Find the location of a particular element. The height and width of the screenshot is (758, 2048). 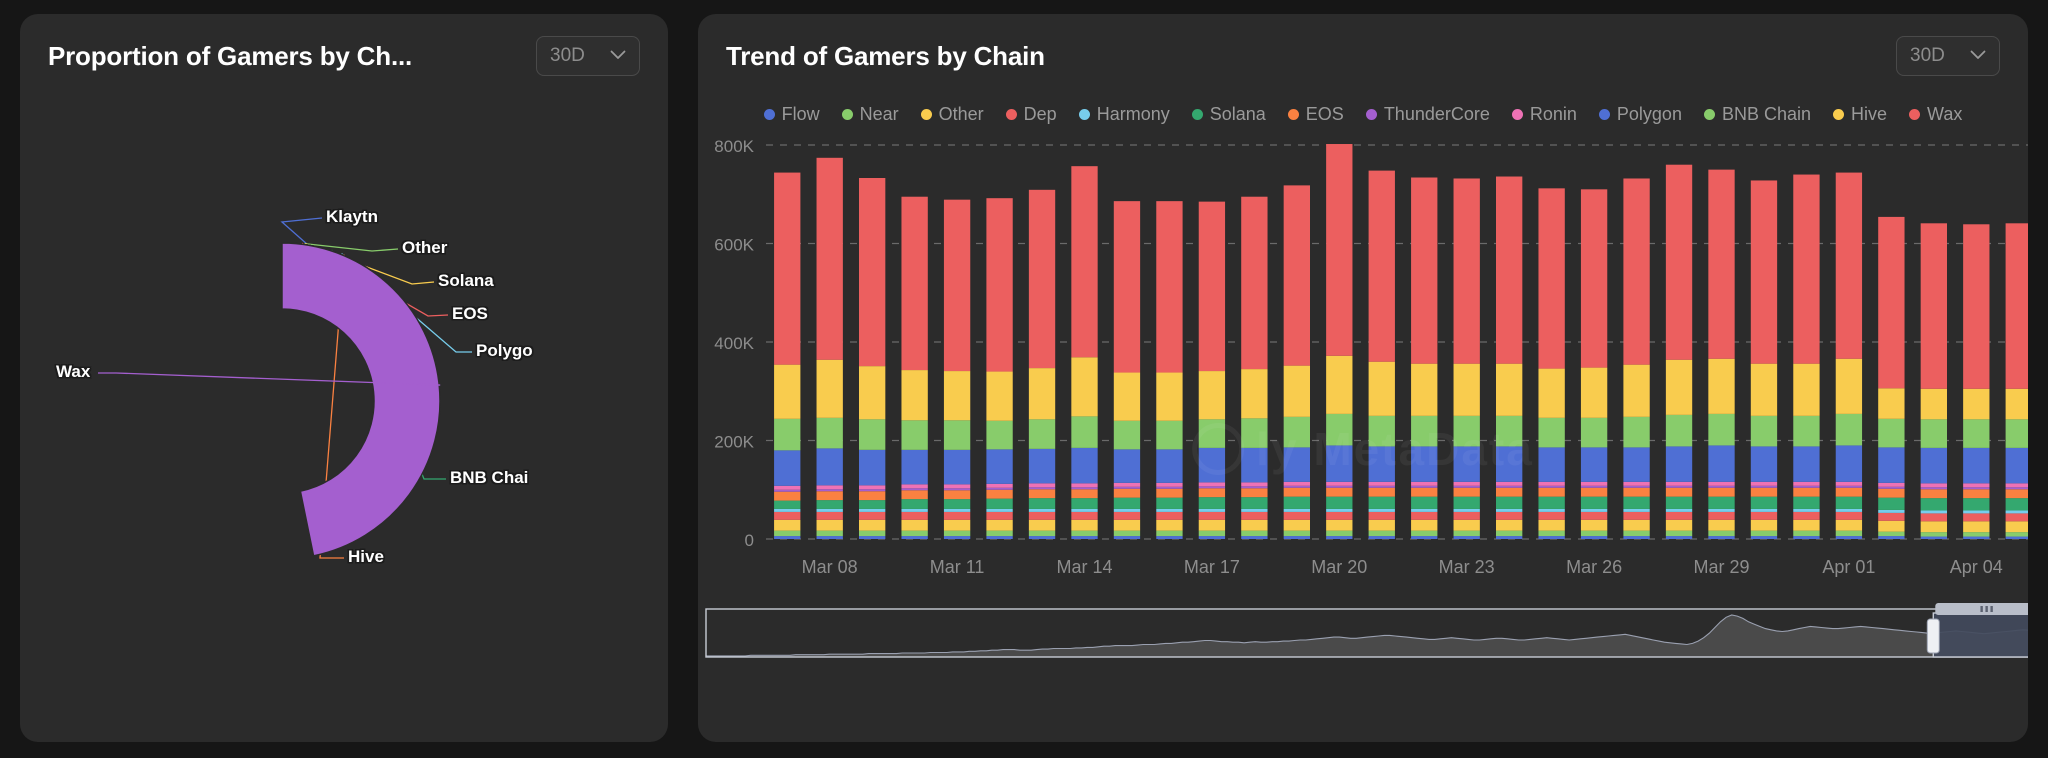

x-axis-tick-label: Mar 11 is located at coordinates (957, 567).